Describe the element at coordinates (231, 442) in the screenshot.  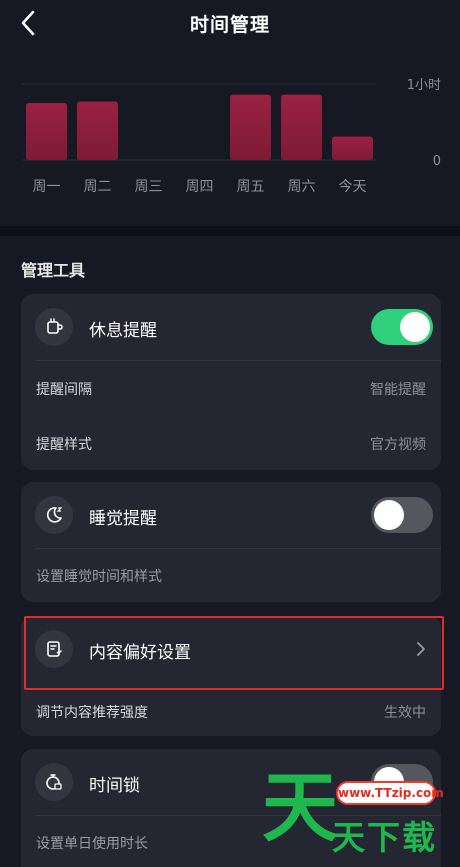
I see `reminder-style-row: 提醒样式 官方视频` at that location.